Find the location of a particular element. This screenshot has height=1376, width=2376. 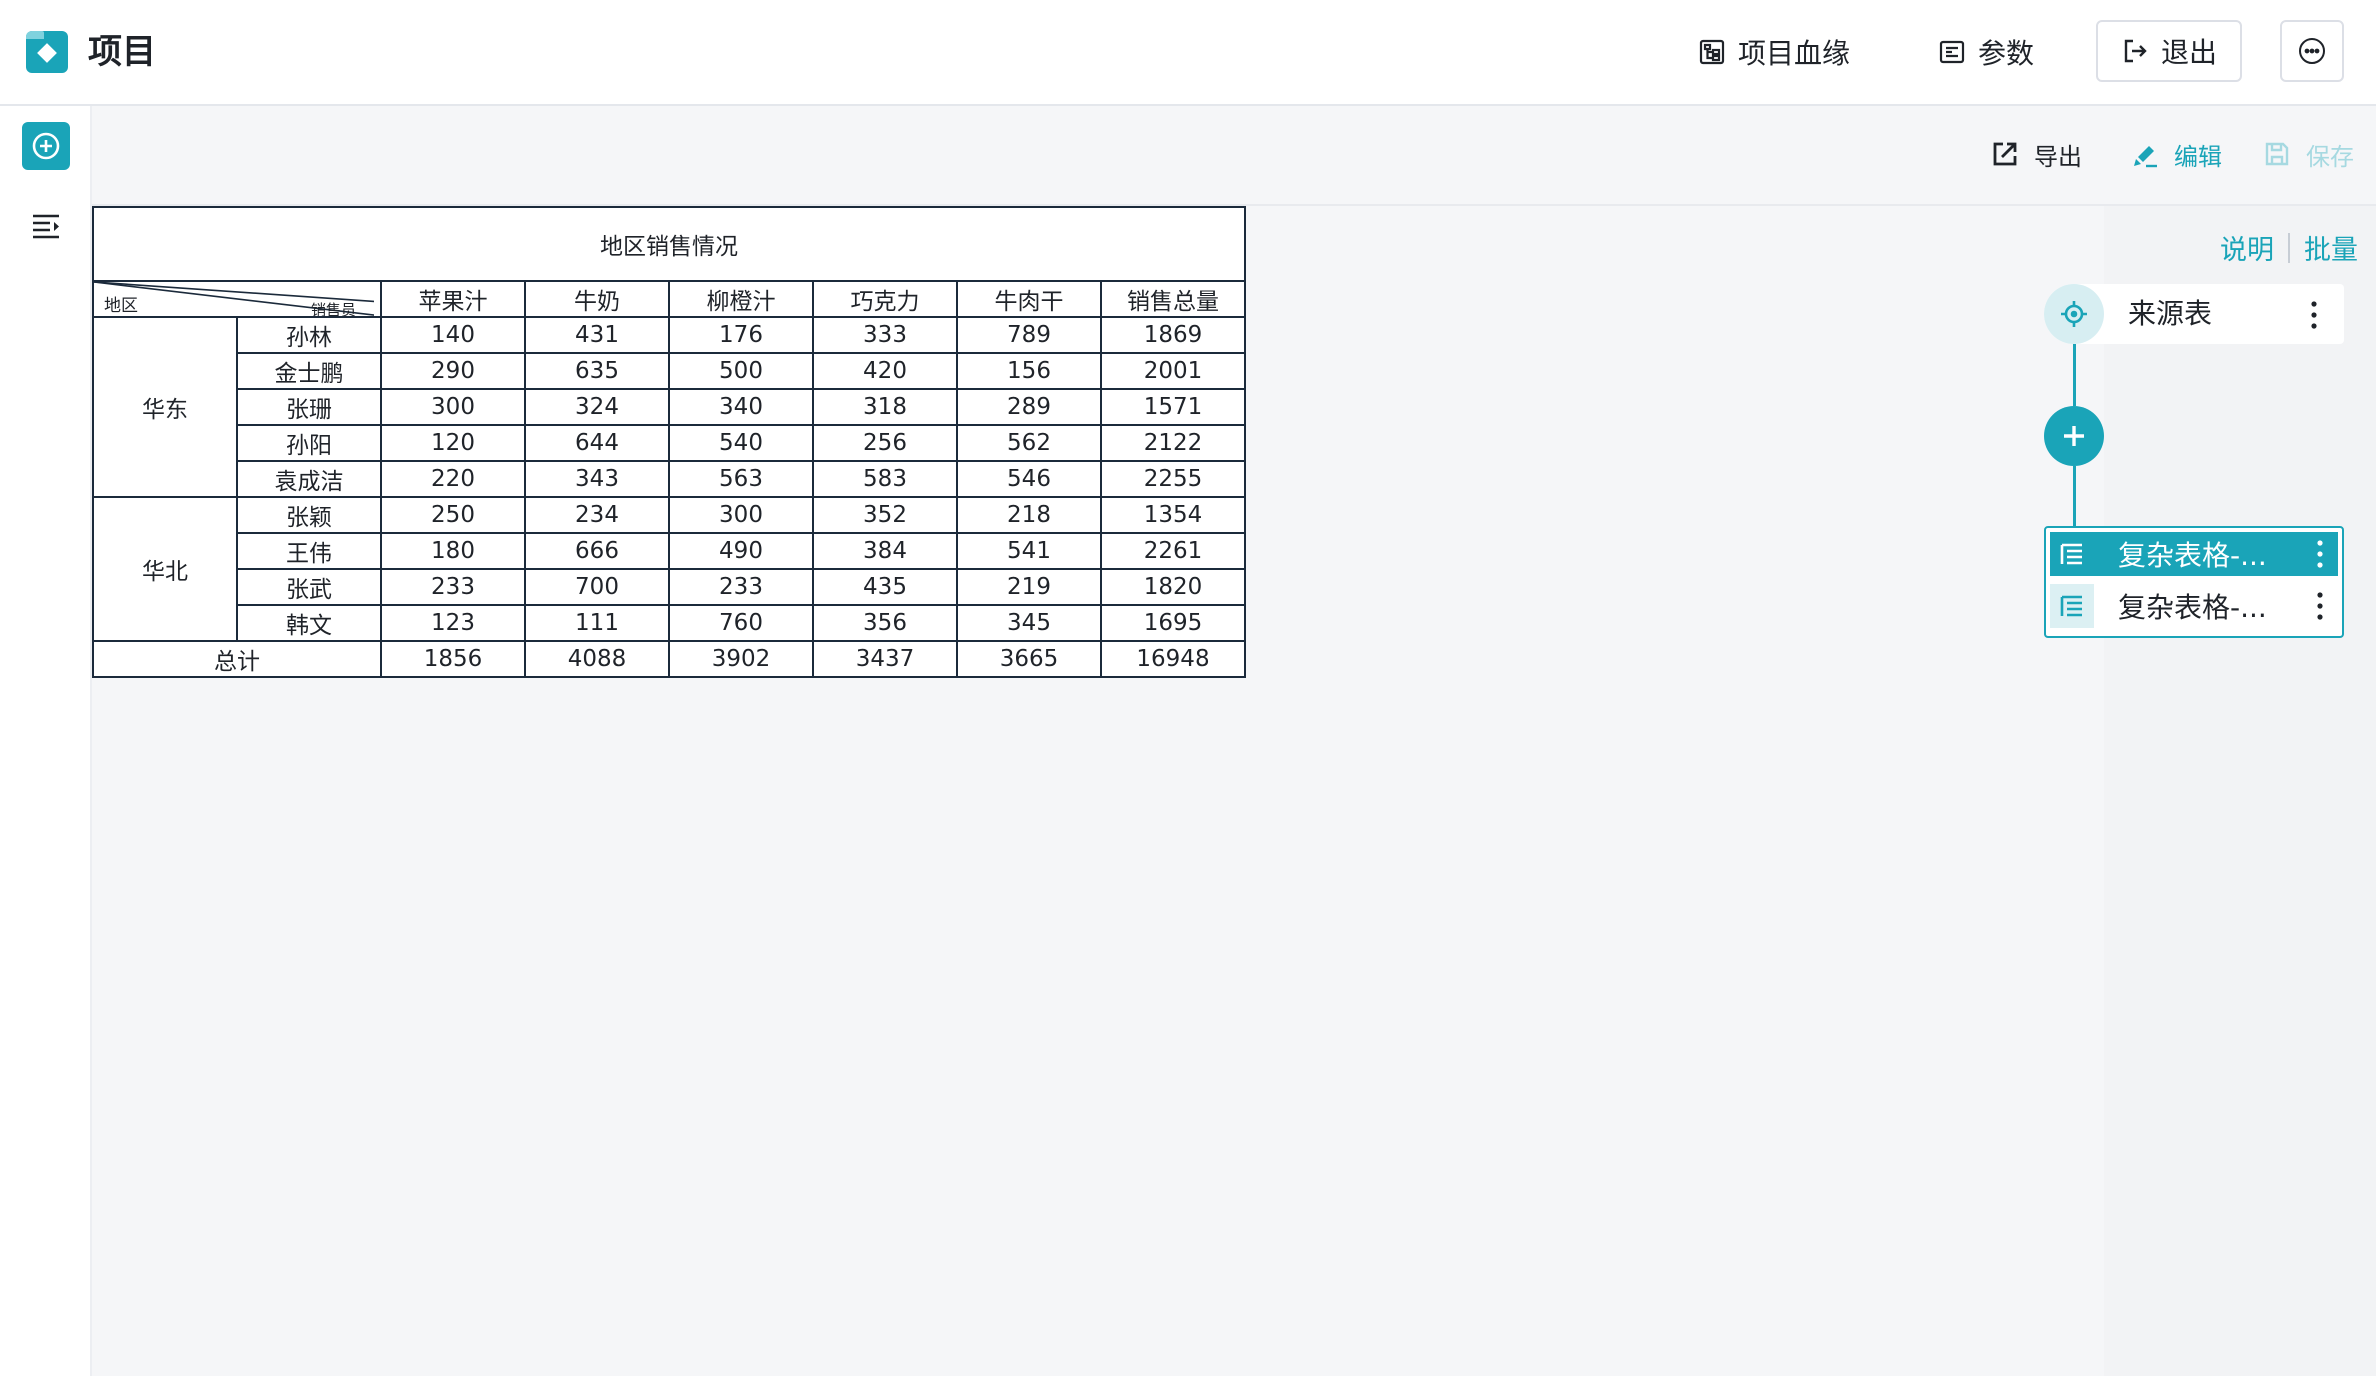

salesperson-cell: 孙林 is located at coordinates (309, 335).